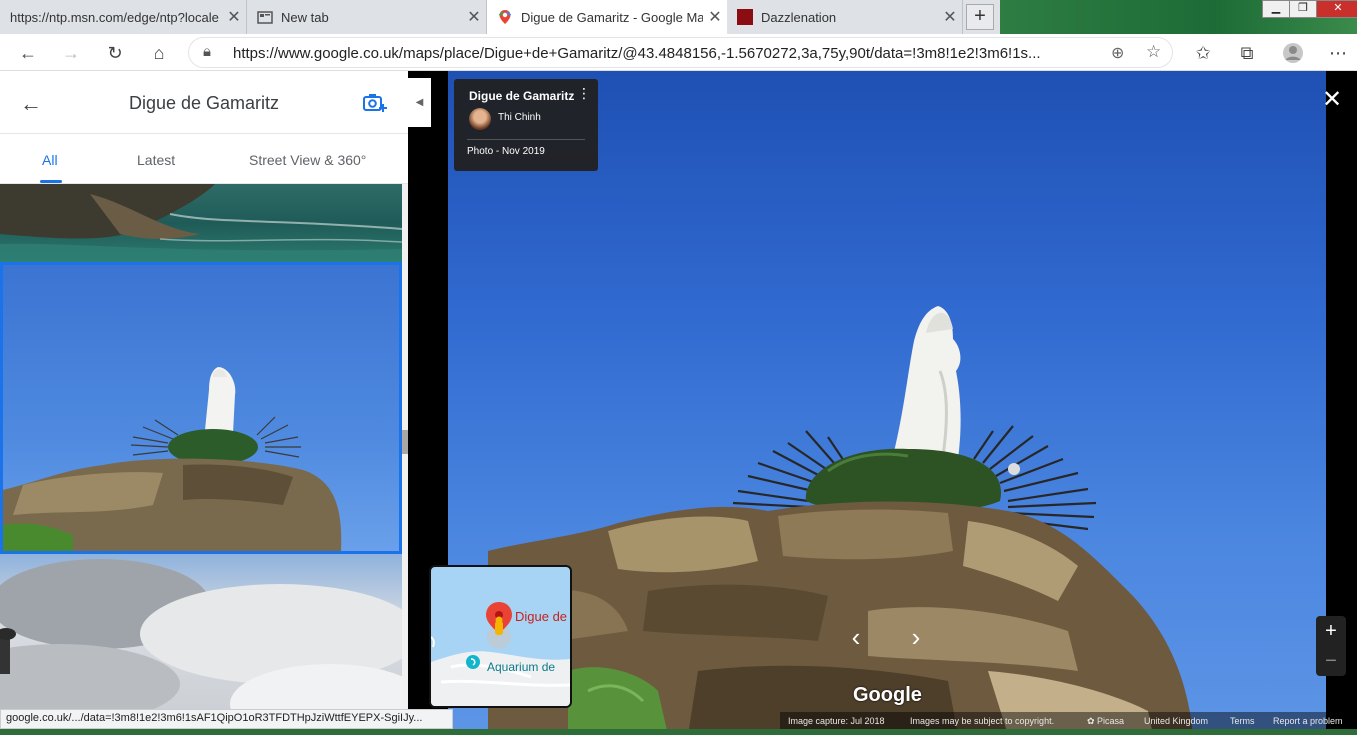 This screenshot has height=735, width=1357. I want to click on minimap-poi-label: Aquarium de, so click(521, 667).